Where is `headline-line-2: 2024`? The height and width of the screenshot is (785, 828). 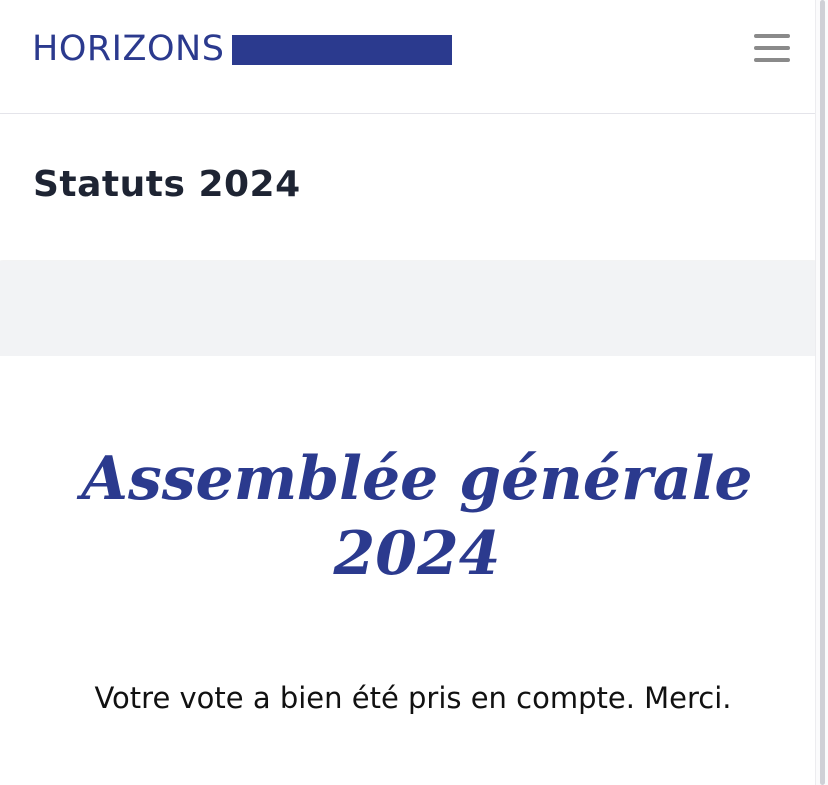
headline-line-2: 2024 is located at coordinates (417, 554).